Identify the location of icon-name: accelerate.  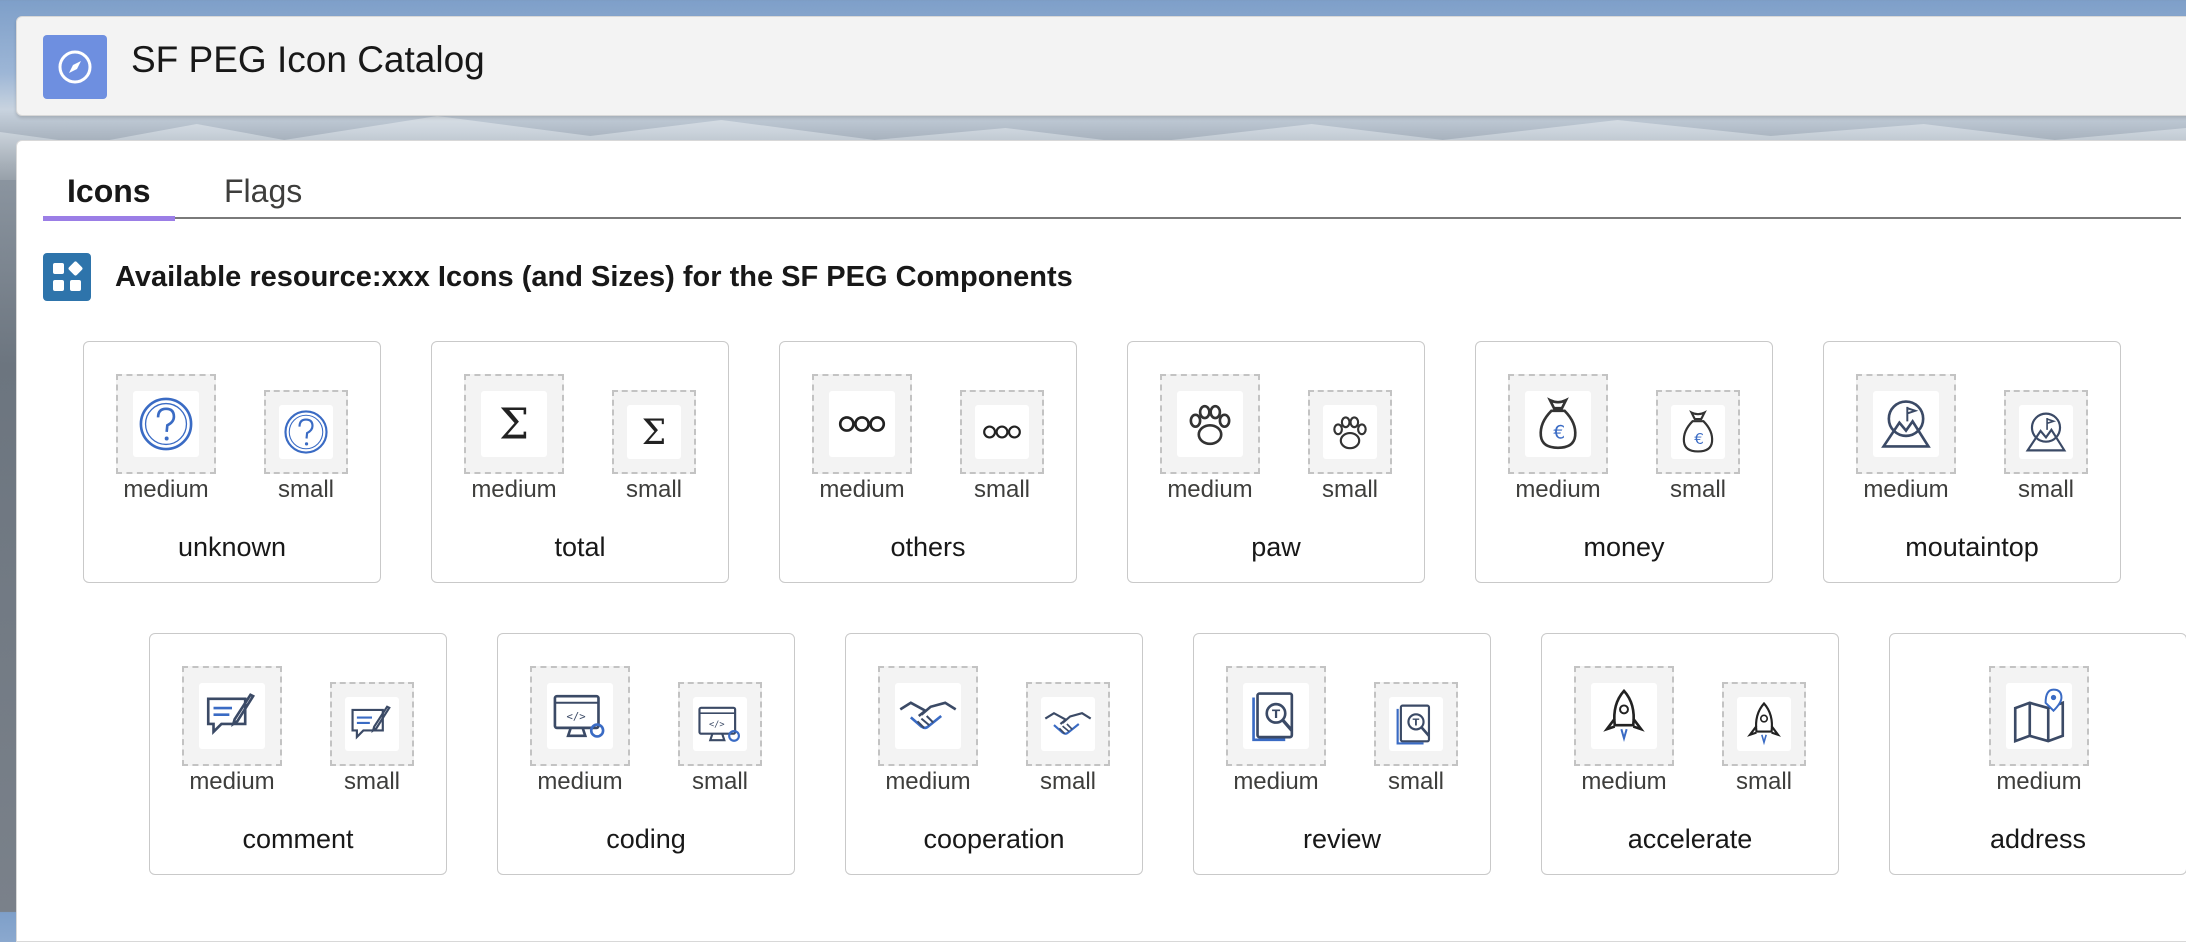
(1690, 839).